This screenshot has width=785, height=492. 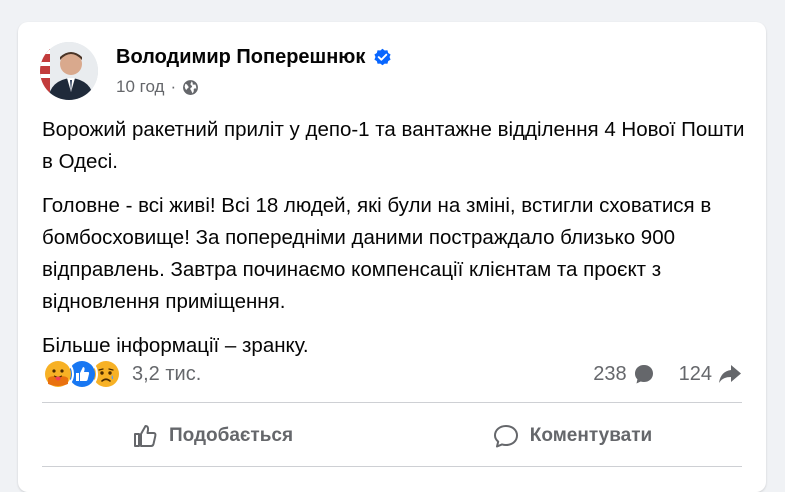 I want to click on divider-top, so click(x=392, y=402).